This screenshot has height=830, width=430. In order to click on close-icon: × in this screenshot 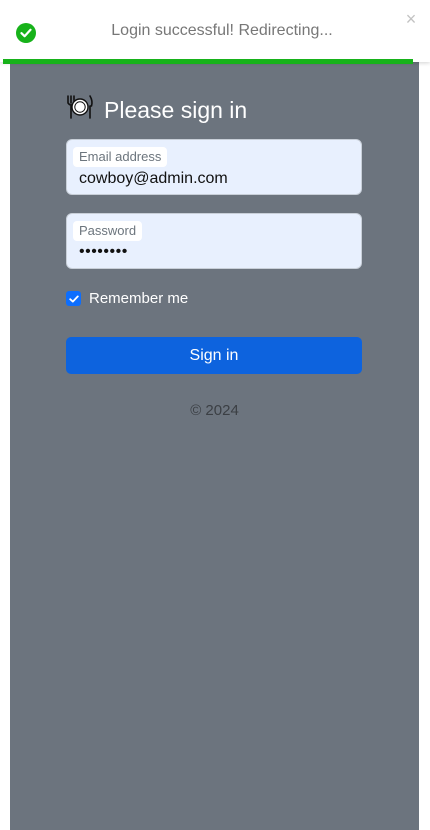, I will do `click(411, 19)`.